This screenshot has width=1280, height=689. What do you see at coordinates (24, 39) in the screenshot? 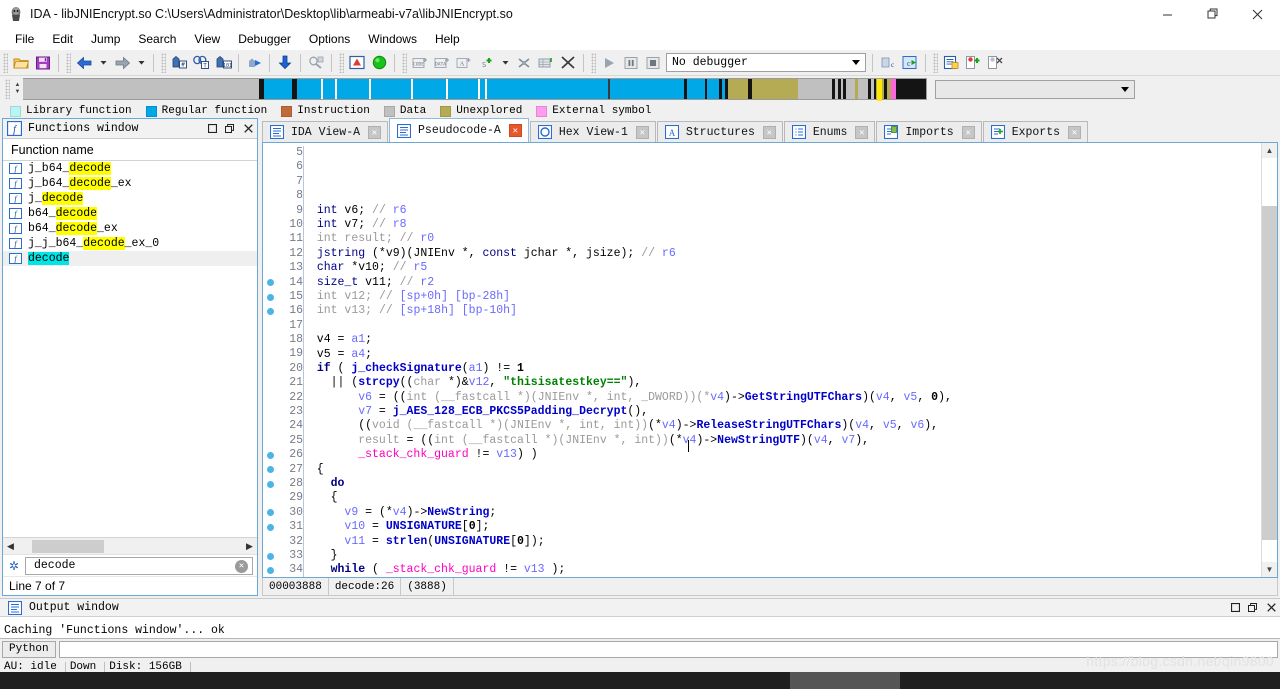
I see `menu-file: File` at bounding box center [24, 39].